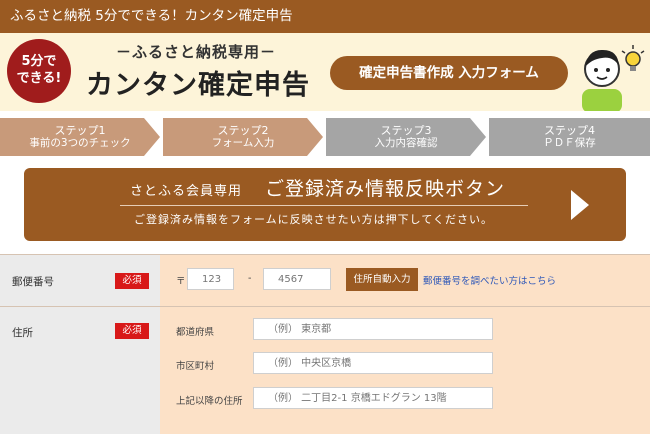  I want to click on five-minutes-badge: 5分で できる!, so click(39, 71).